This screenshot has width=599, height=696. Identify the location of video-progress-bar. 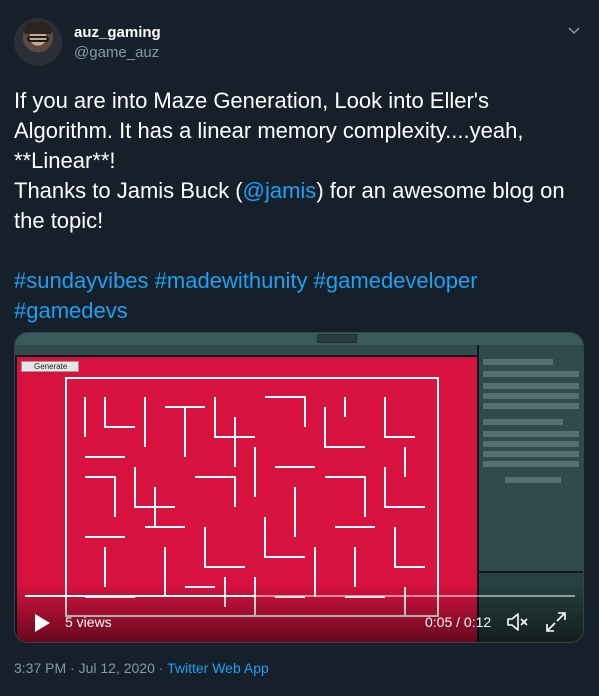
(300, 596).